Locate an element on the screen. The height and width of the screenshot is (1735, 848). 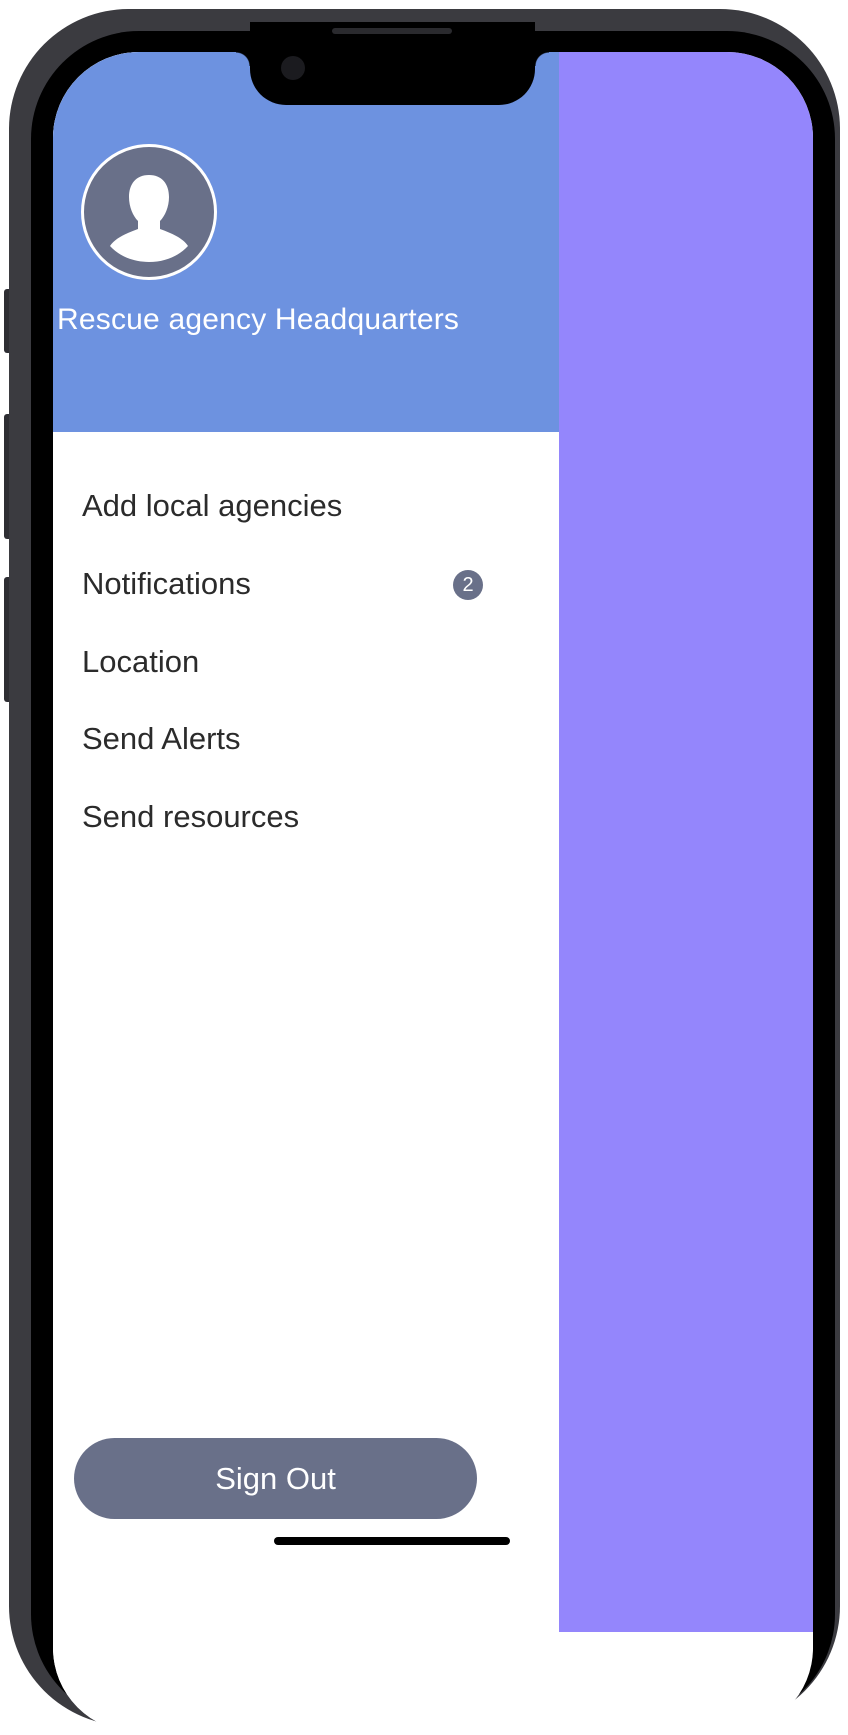
sign-out-button: Sign Out is located at coordinates (275, 1478).